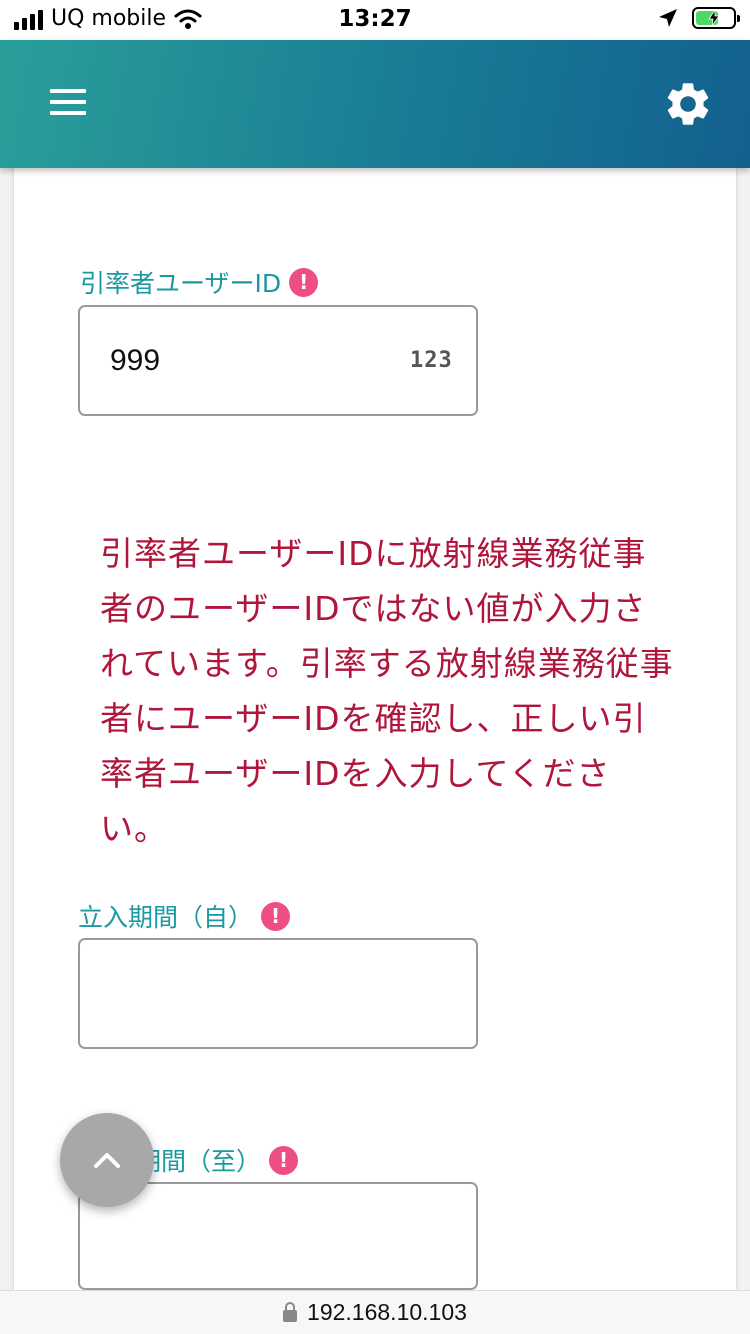  I want to click on settings-button, so click(688, 104).